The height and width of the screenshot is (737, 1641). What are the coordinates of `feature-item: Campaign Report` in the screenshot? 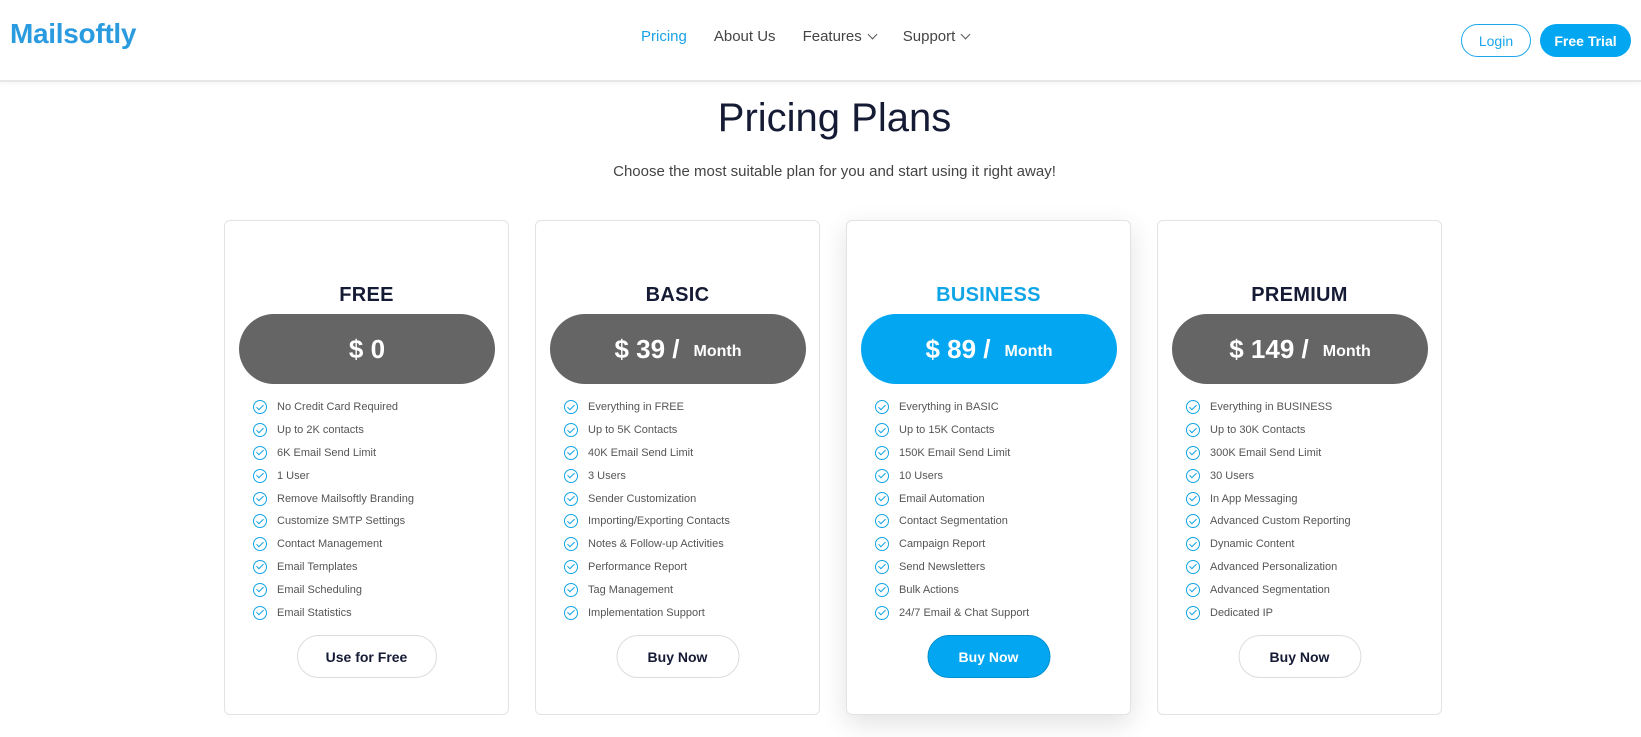 It's located at (952, 544).